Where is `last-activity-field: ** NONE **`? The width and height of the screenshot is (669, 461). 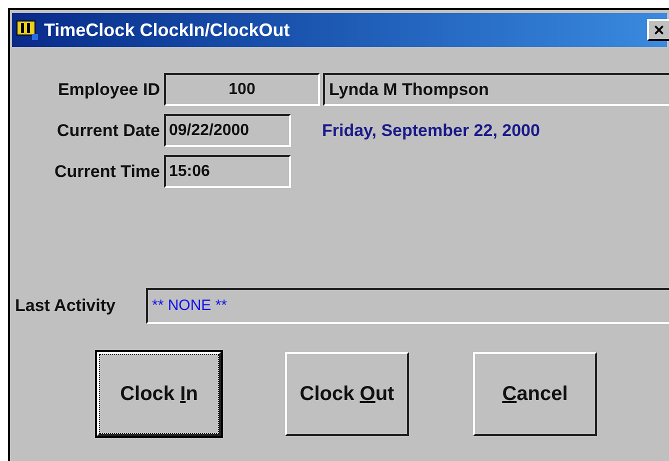 last-activity-field: ** NONE ** is located at coordinates (407, 306).